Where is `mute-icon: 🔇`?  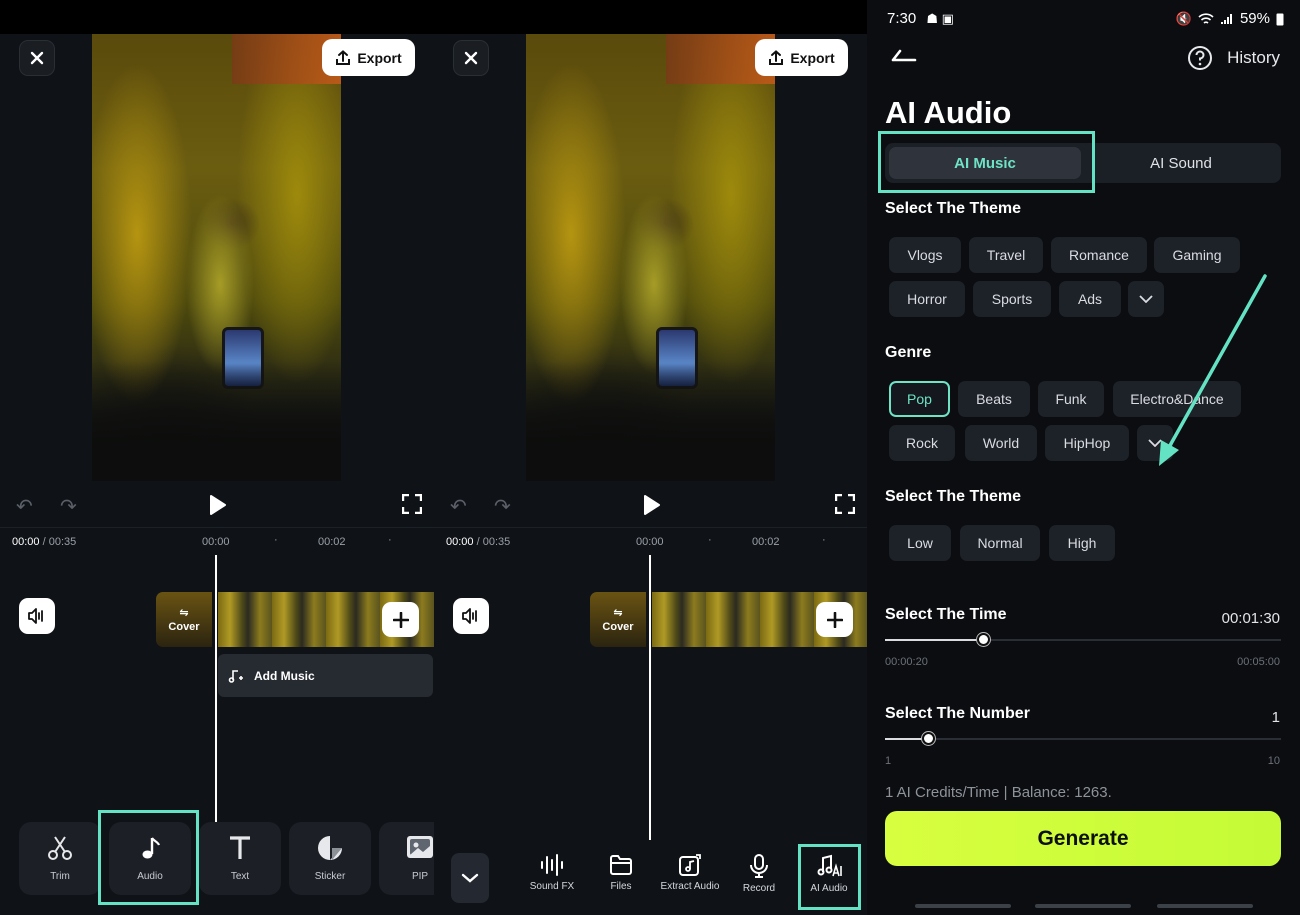
mute-icon: 🔇 is located at coordinates (1183, 18).